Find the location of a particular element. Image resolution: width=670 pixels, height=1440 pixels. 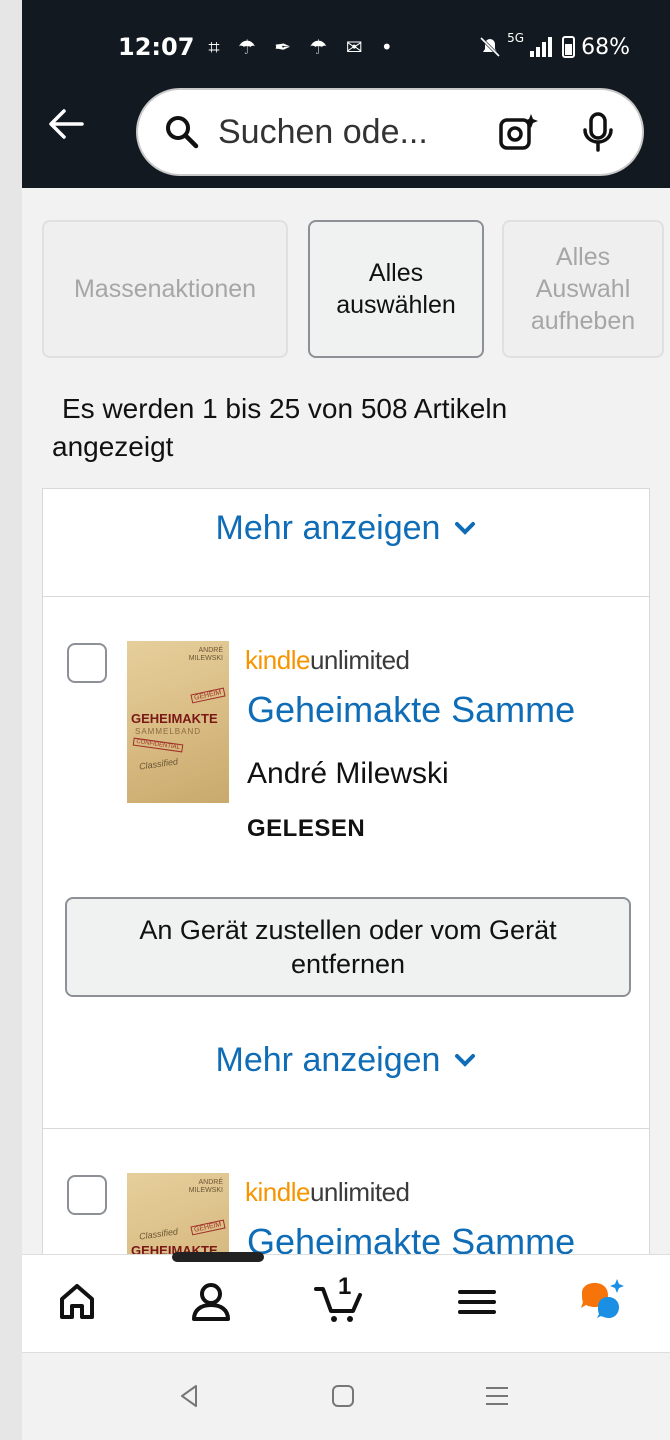

deselect-label-2: Auswahl is located at coordinates (583, 289).